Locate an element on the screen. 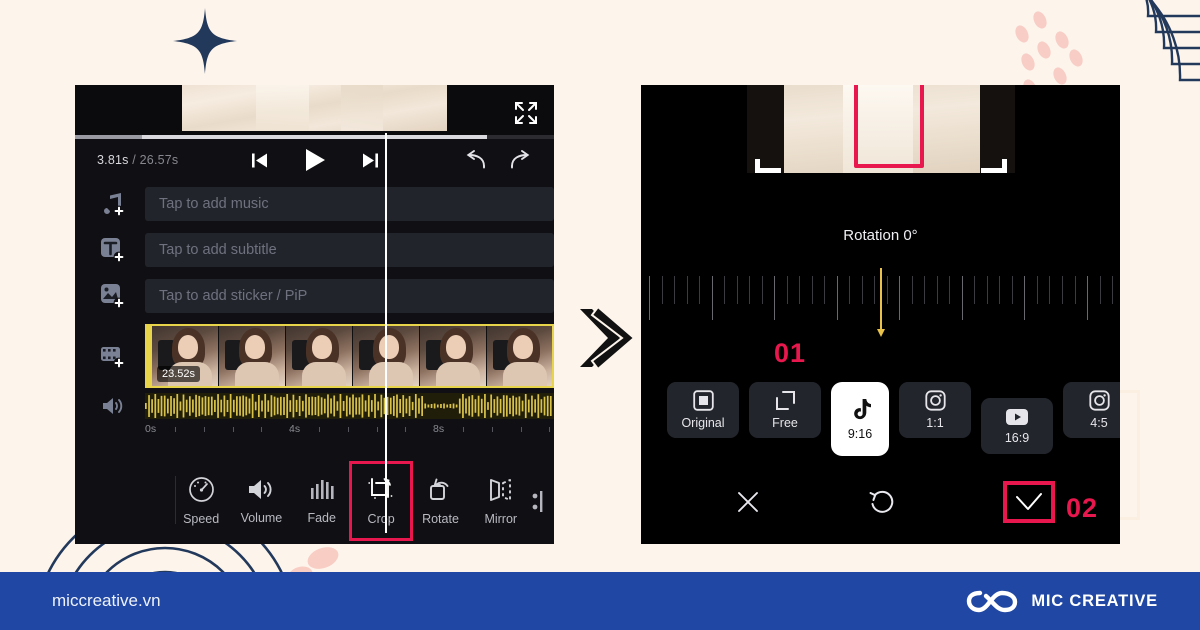  rotation-label: Rotation 0° is located at coordinates (880, 235).